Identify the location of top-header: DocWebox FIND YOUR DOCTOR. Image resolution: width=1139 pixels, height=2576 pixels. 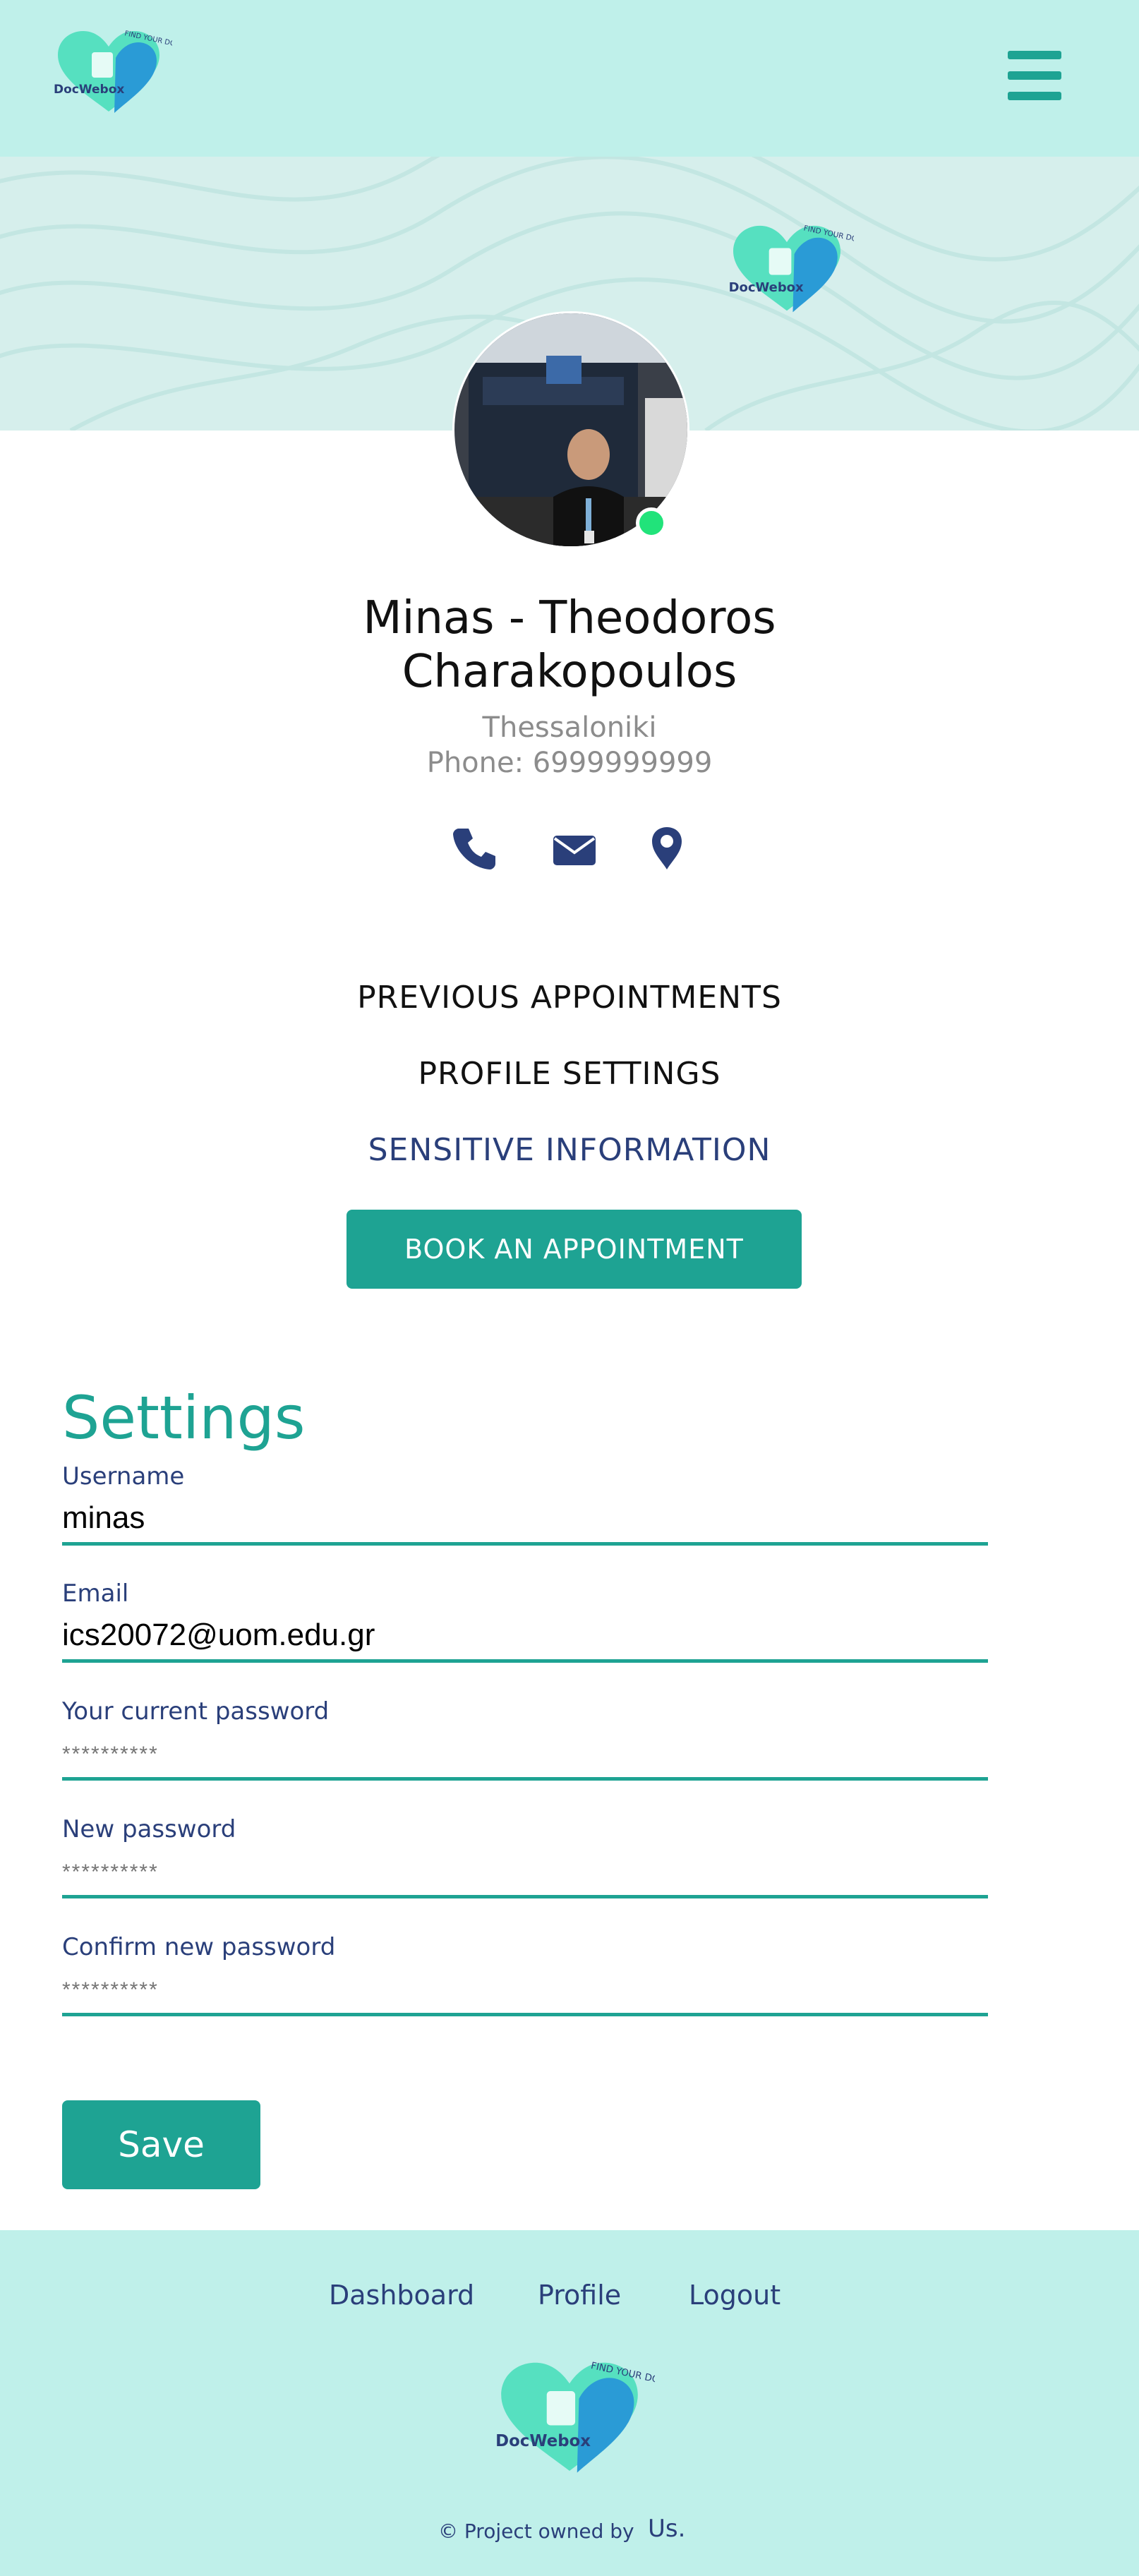
(569, 78).